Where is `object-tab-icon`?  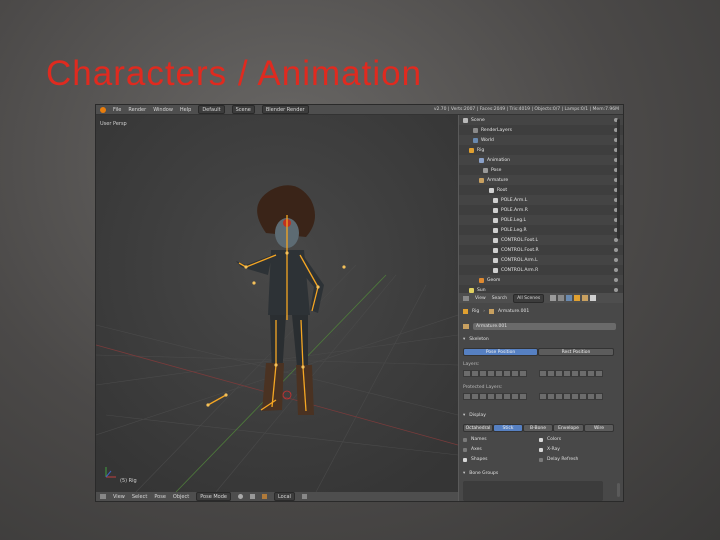
object-tab-icon is located at coordinates (577, 298).